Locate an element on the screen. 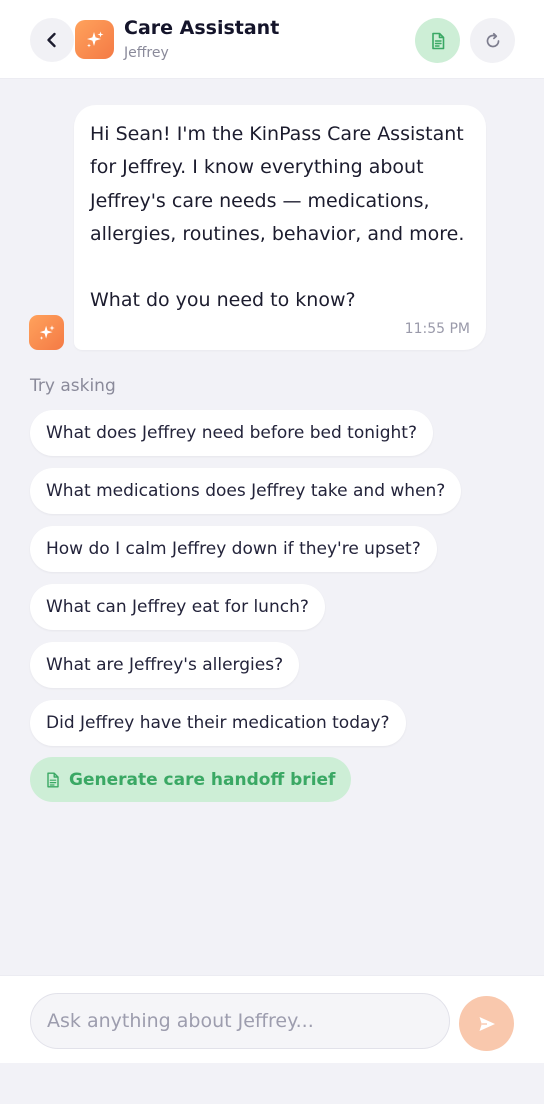  page-title: Care Assistant is located at coordinates (202, 28).